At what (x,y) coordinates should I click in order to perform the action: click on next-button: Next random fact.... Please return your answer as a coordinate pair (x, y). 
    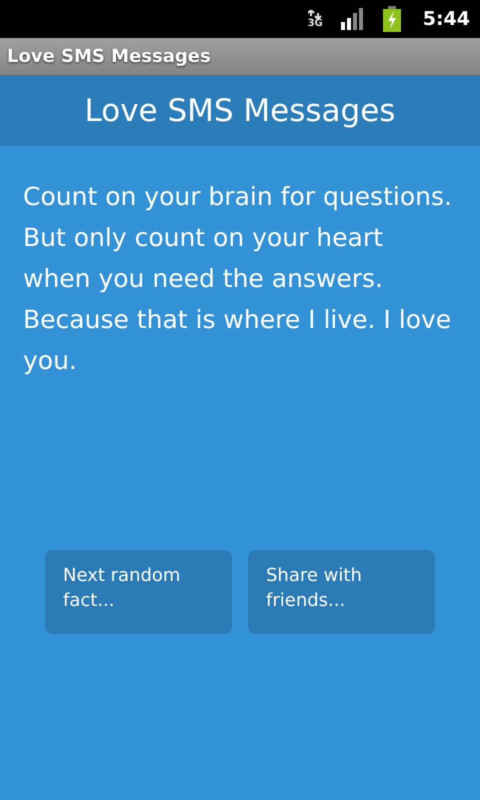
    Looking at the image, I should click on (138, 592).